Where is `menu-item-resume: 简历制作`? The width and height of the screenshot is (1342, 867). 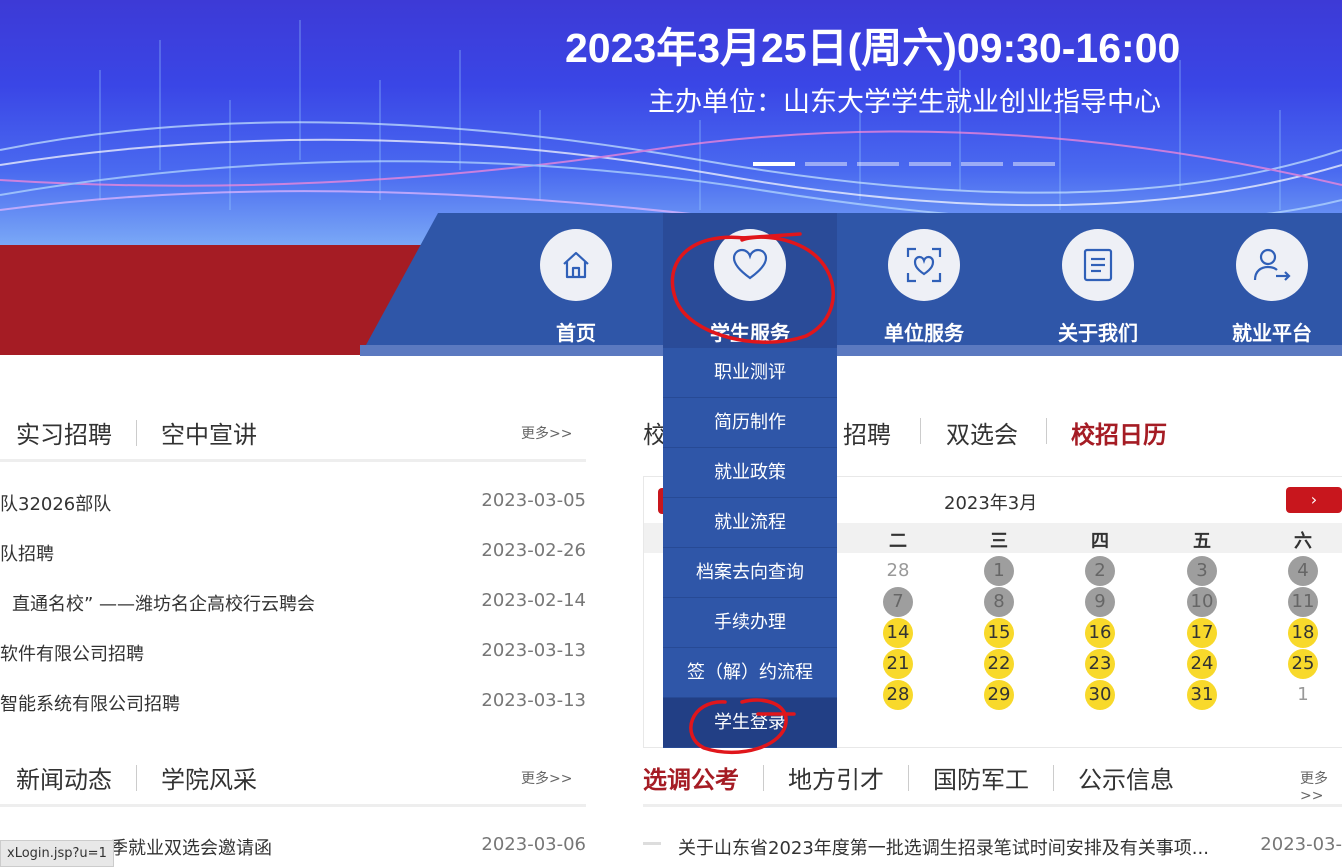
menu-item-resume: 简历制作 is located at coordinates (750, 423).